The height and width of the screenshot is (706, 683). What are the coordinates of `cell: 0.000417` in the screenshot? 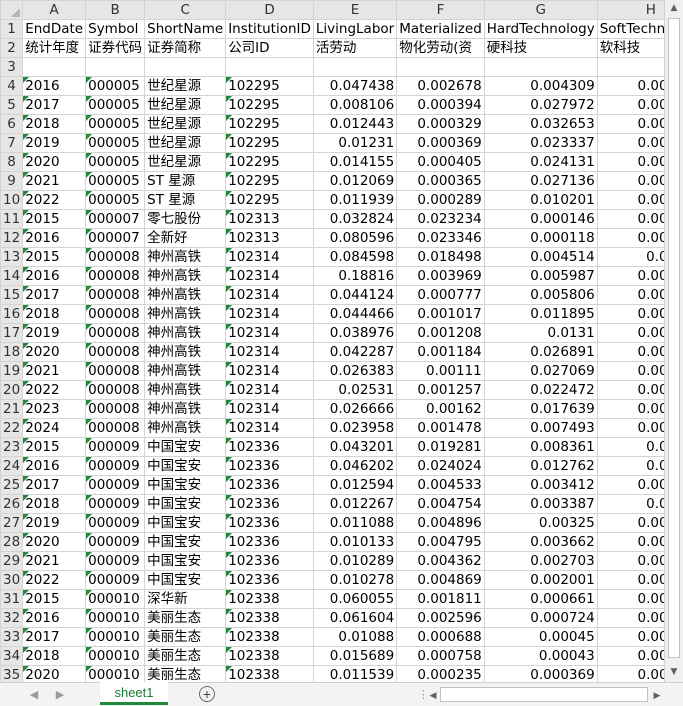 It's located at (630, 124).